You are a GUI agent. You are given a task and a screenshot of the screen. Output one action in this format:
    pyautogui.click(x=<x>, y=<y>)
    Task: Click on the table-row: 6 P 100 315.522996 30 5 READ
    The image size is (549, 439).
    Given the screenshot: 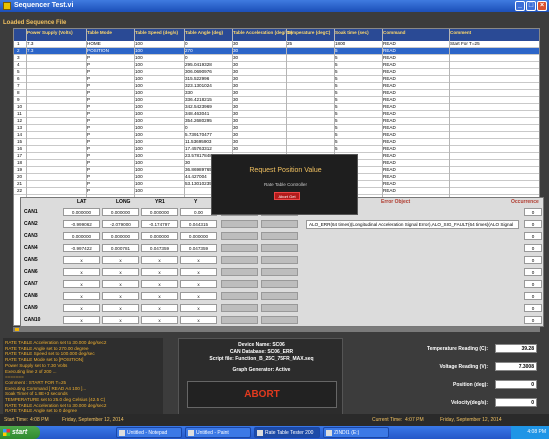 What is the action you would take?
    pyautogui.click(x=276, y=79)
    